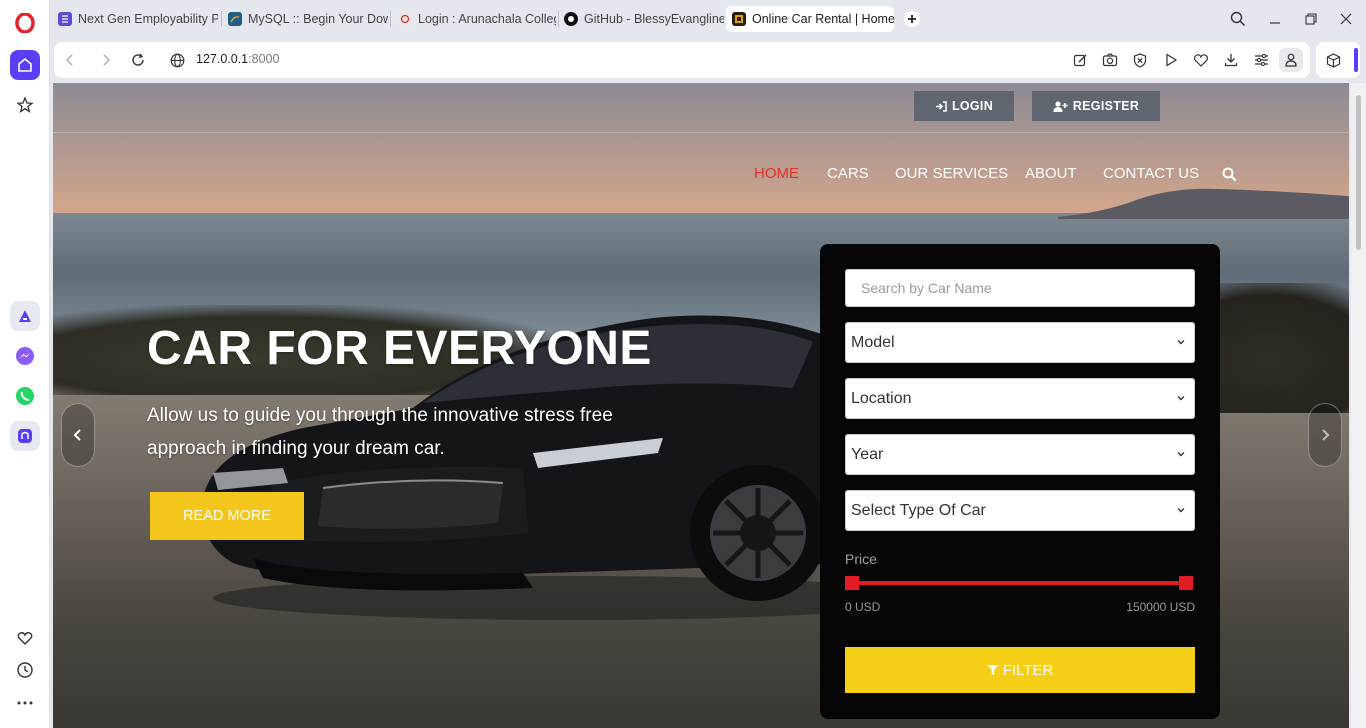 This screenshot has height=728, width=1366. I want to click on sign-in-icon, so click(941, 106).